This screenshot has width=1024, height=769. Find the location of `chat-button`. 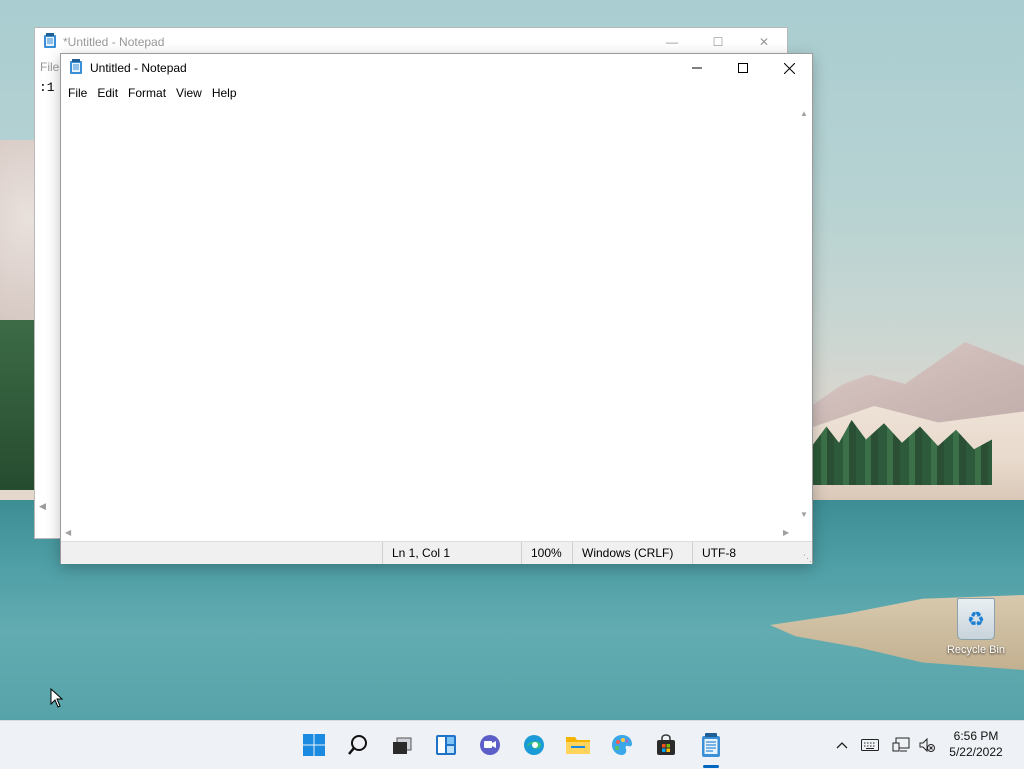

chat-button is located at coordinates (490, 745).